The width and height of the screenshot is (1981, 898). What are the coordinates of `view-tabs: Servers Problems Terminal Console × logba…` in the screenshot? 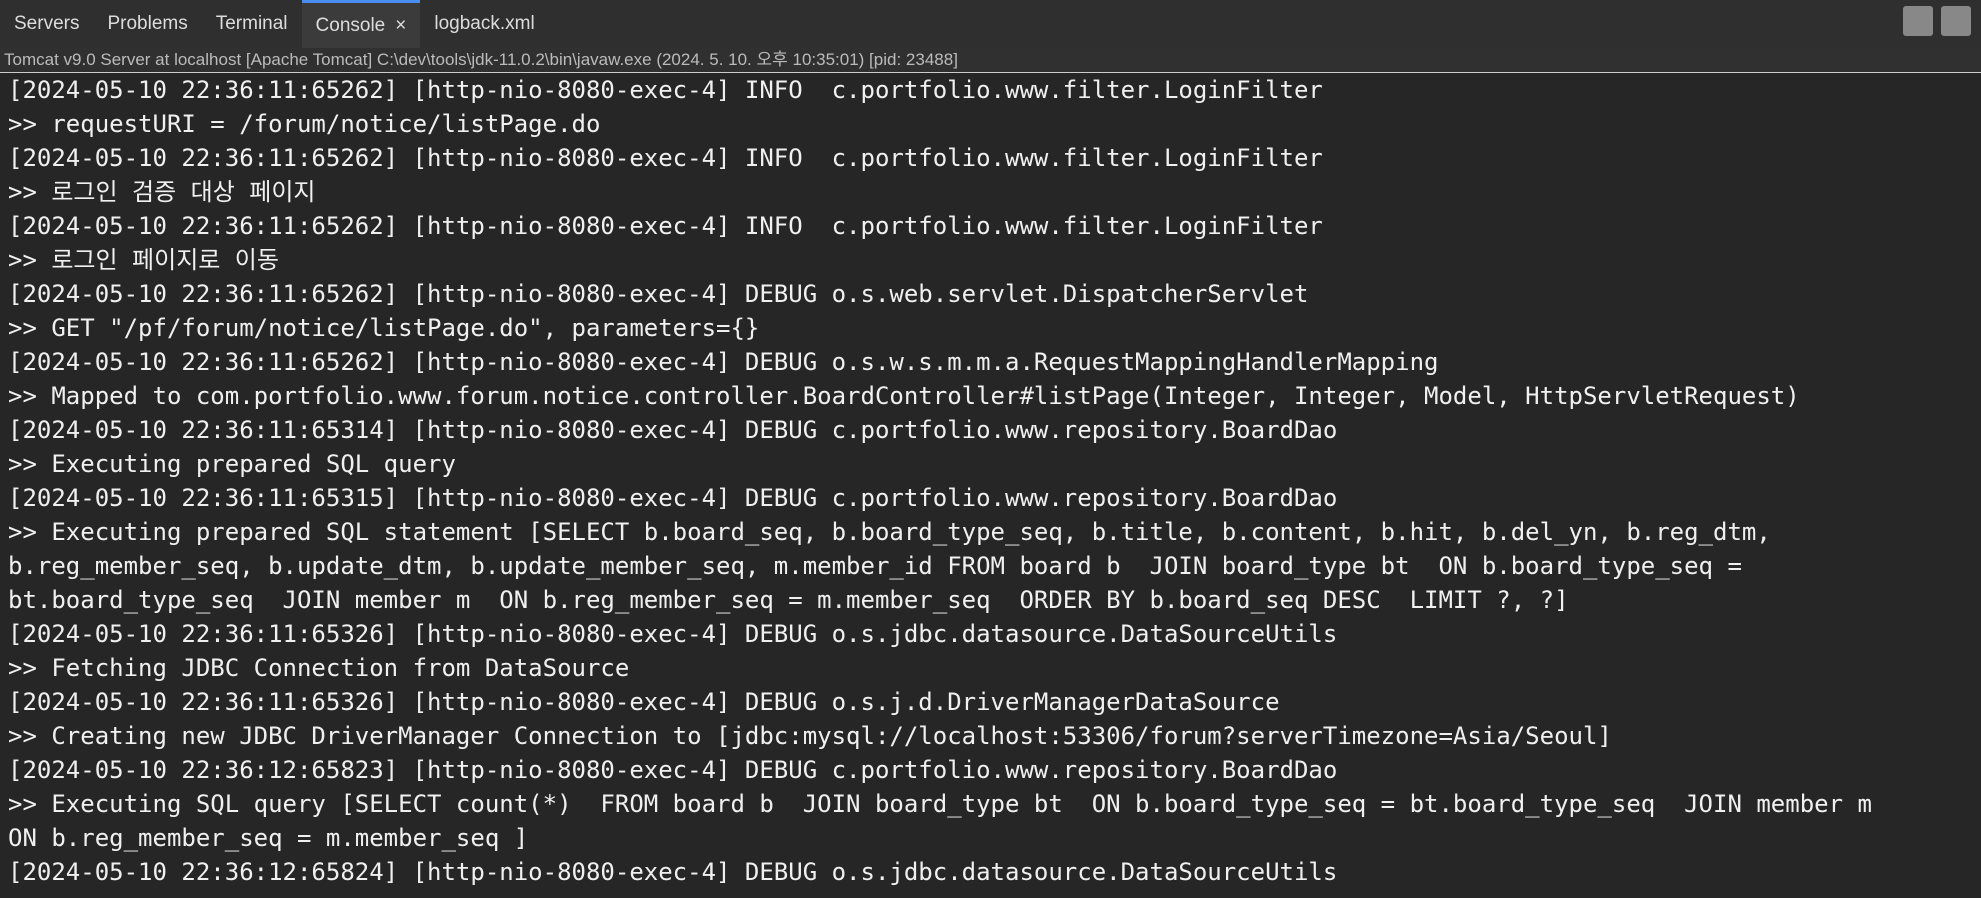 It's located at (990, 24).